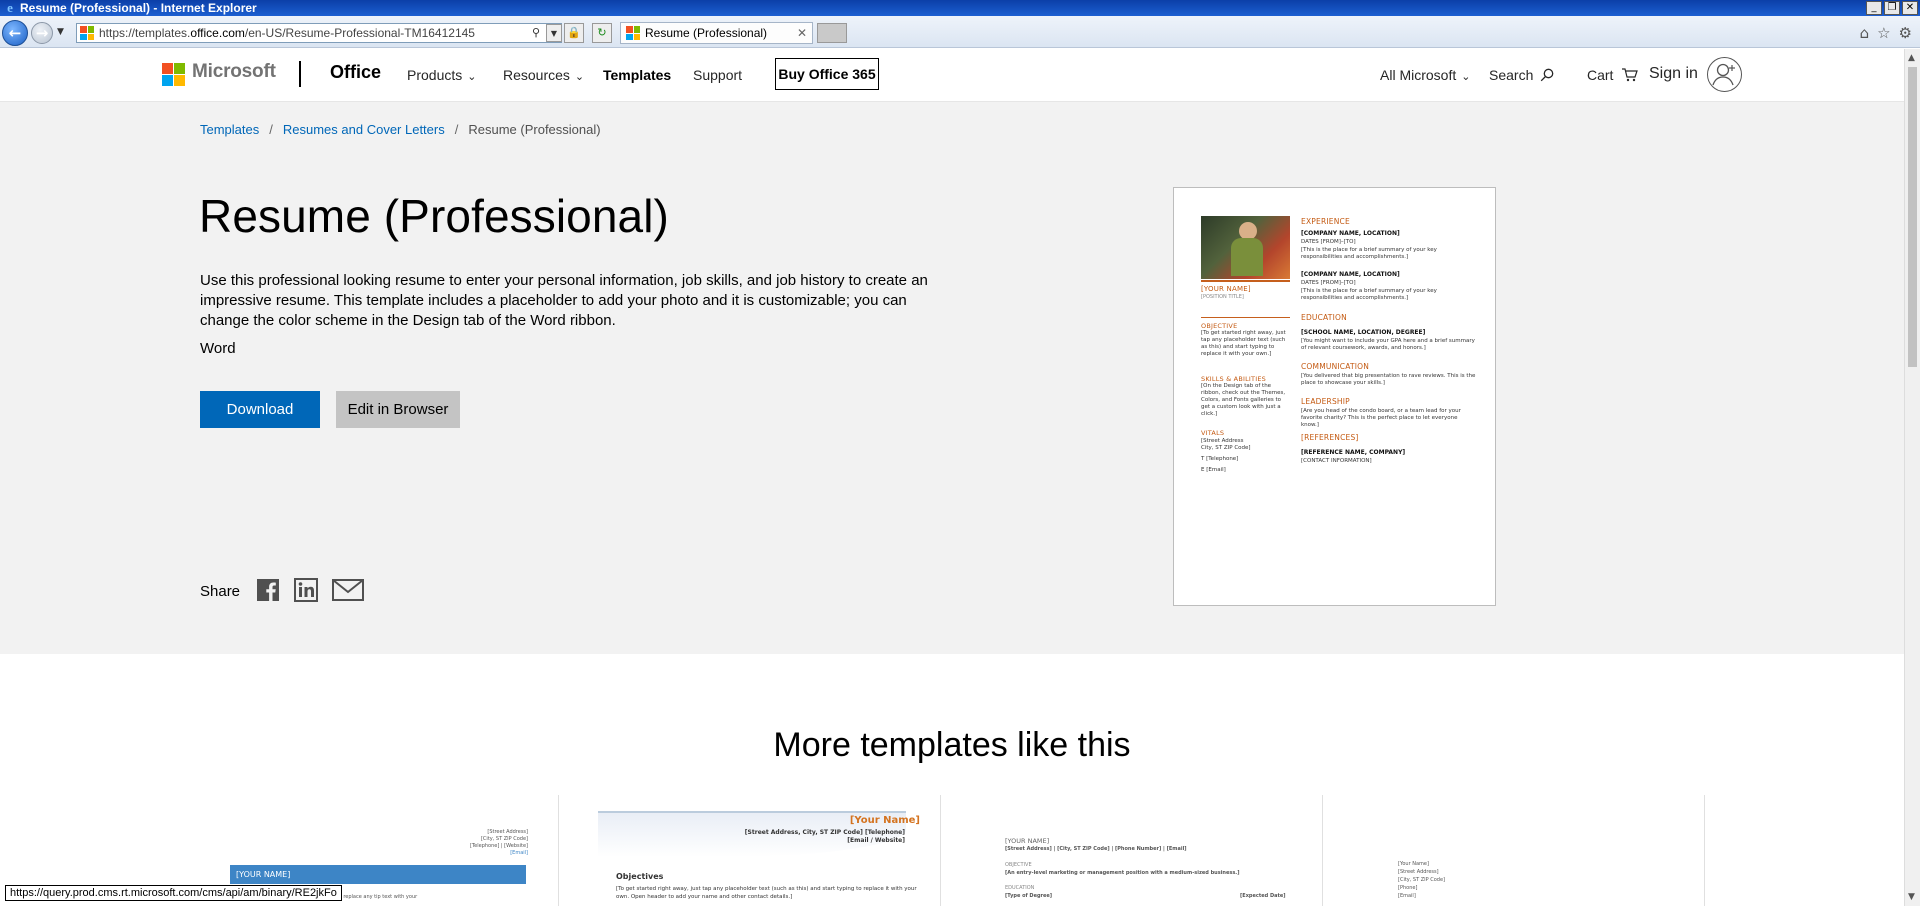 The height and width of the screenshot is (906, 1920). What do you see at coordinates (42, 33) in the screenshot?
I see `forward-arrow-icon: →` at bounding box center [42, 33].